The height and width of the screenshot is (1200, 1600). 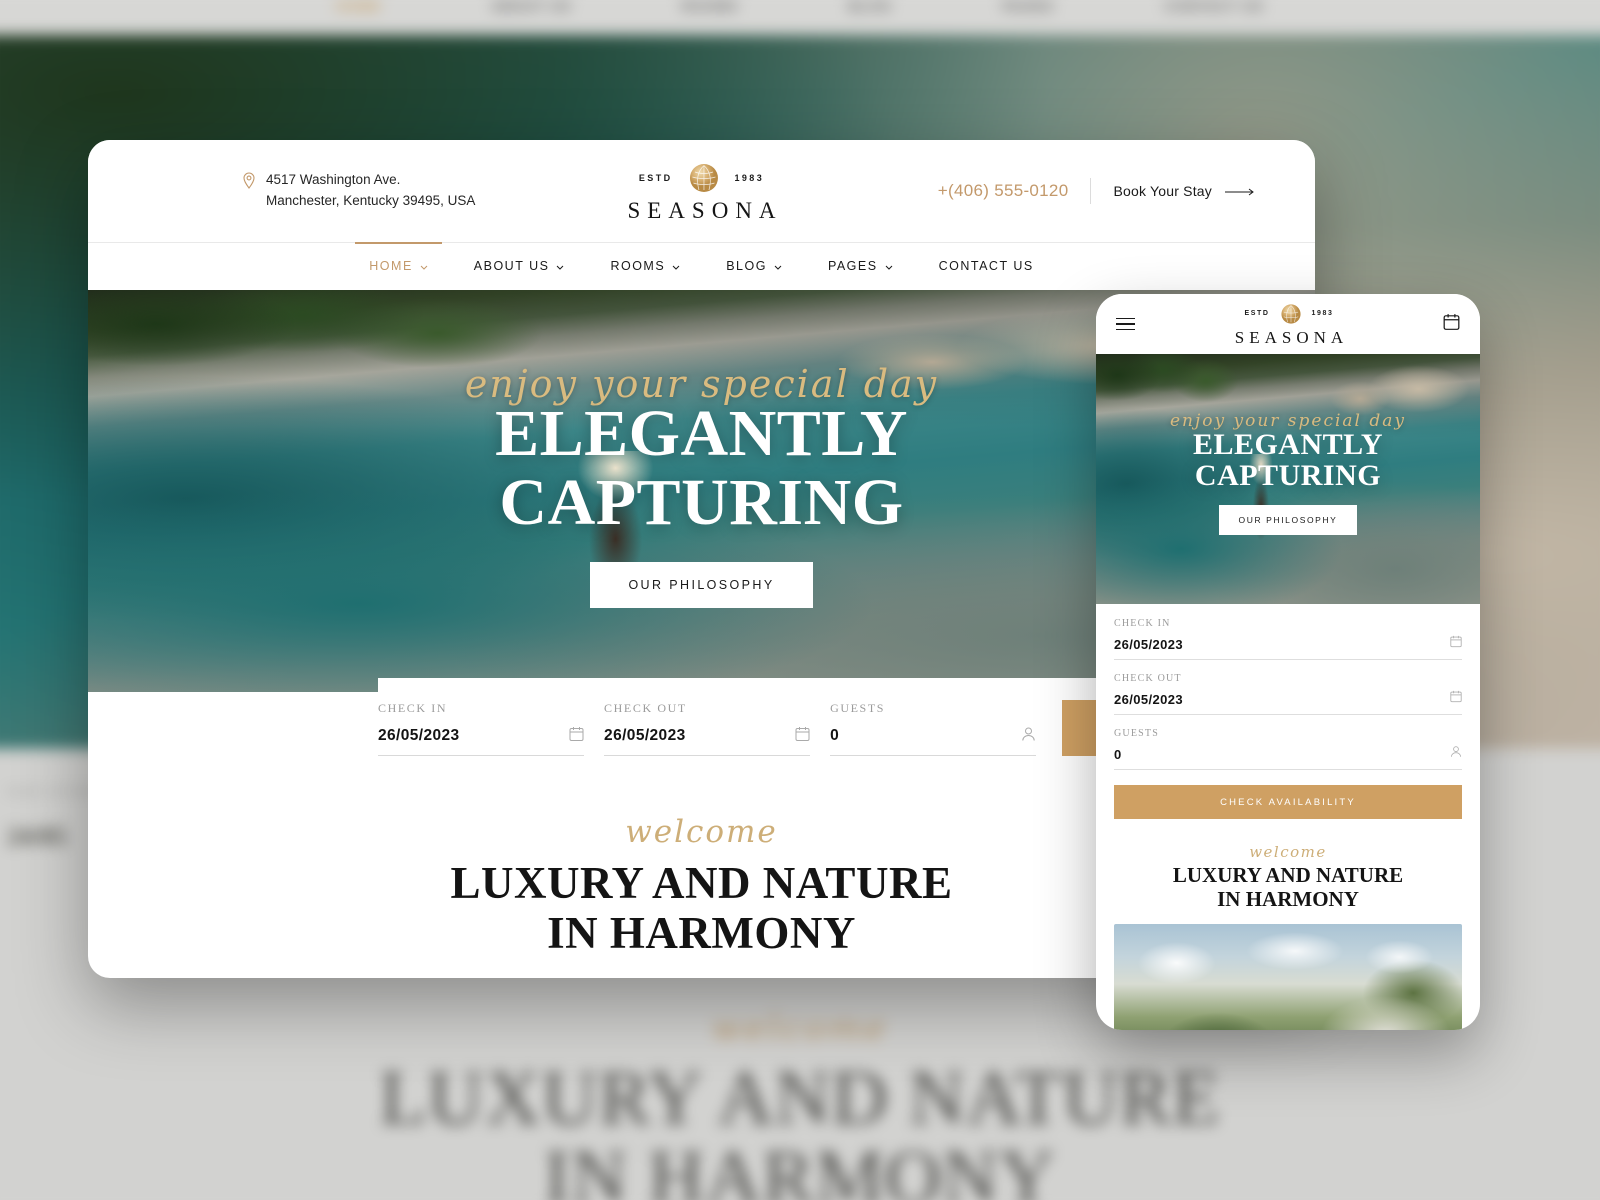 What do you see at coordinates (800, 1166) in the screenshot?
I see `background-welcome-line2: IN HARMONY` at bounding box center [800, 1166].